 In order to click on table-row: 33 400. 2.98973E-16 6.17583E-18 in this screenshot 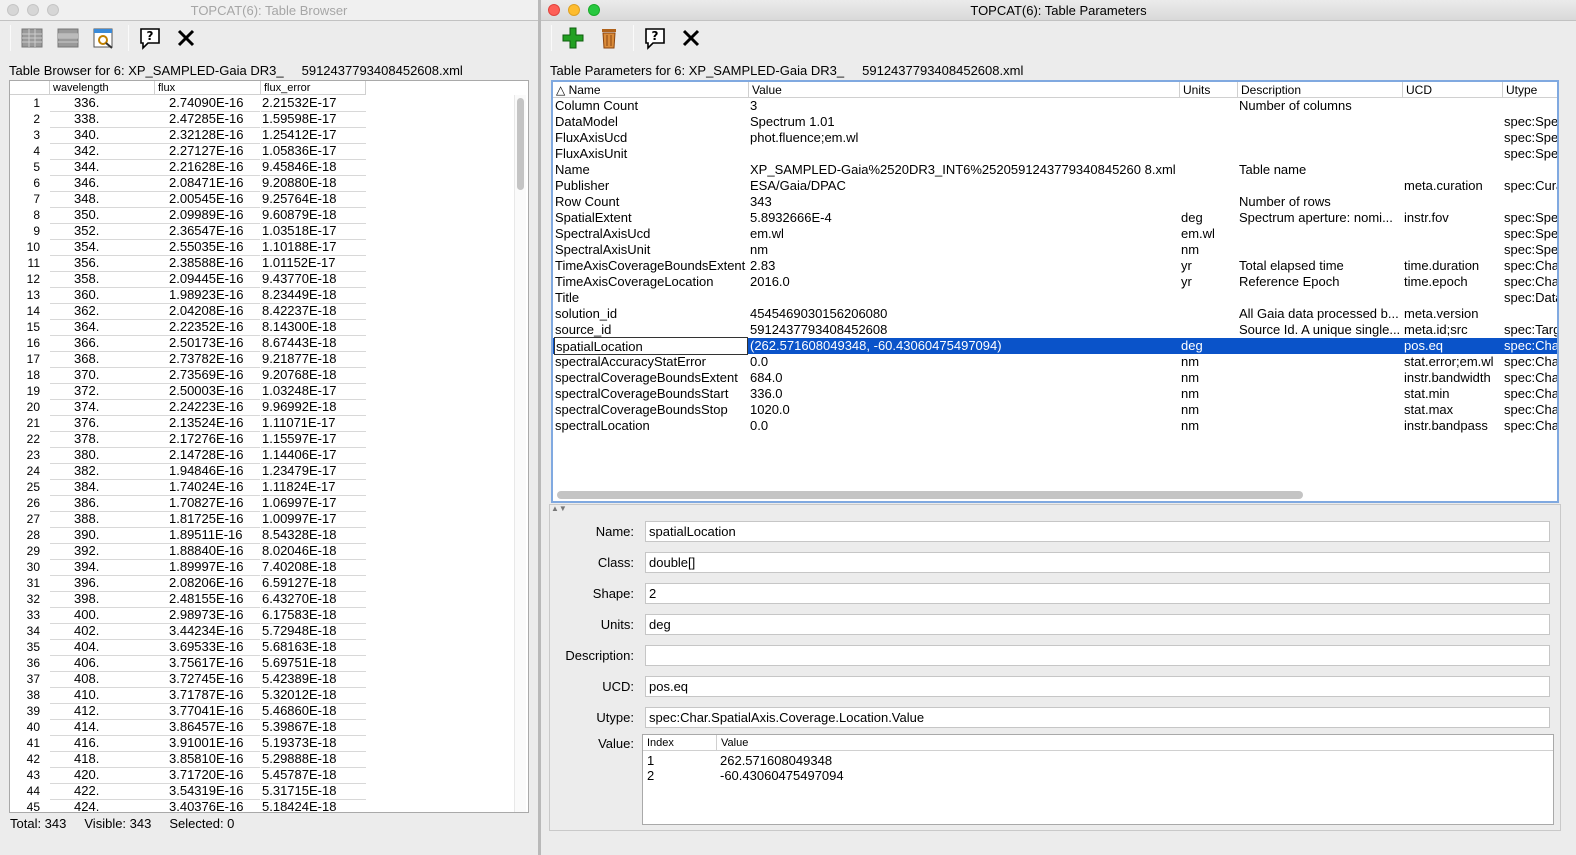, I will do `click(190, 615)`.